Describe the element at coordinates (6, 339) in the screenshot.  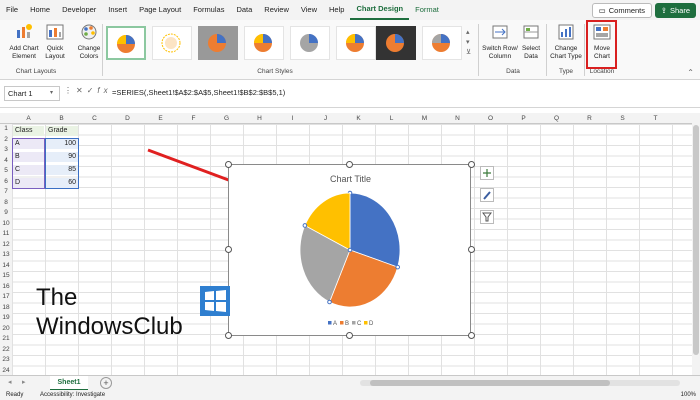
I see `row-header-21: 21` at that location.